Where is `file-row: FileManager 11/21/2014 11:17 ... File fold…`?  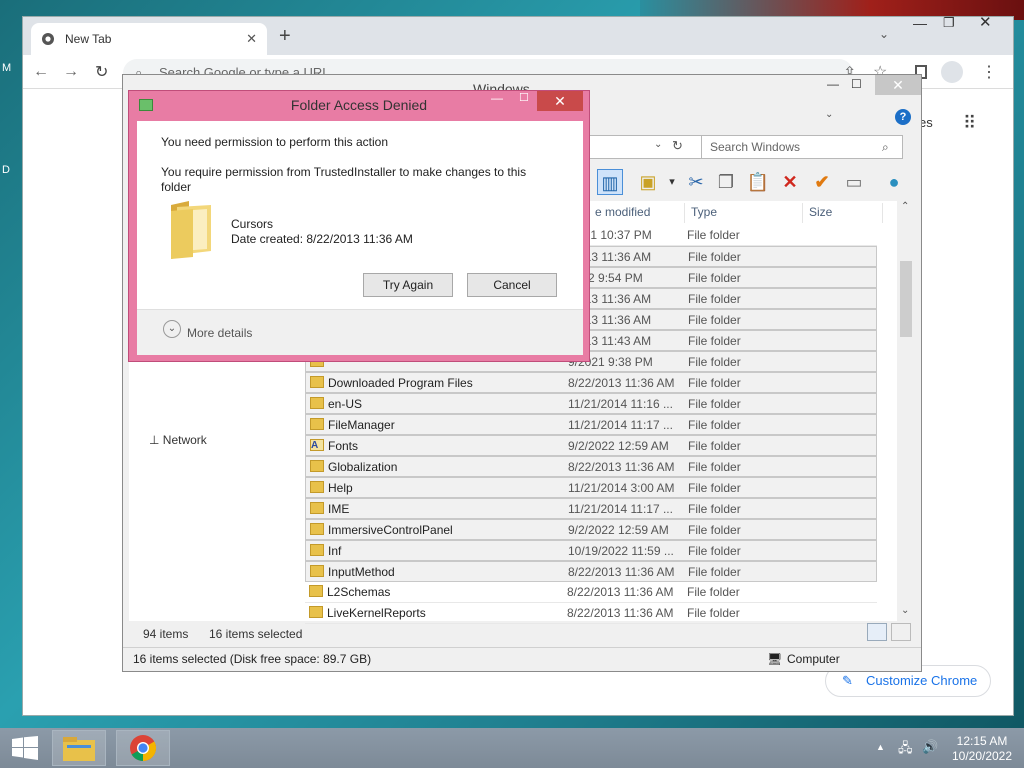
file-row: FileManager 11/21/2014 11:17 ... File fold… is located at coordinates (591, 424).